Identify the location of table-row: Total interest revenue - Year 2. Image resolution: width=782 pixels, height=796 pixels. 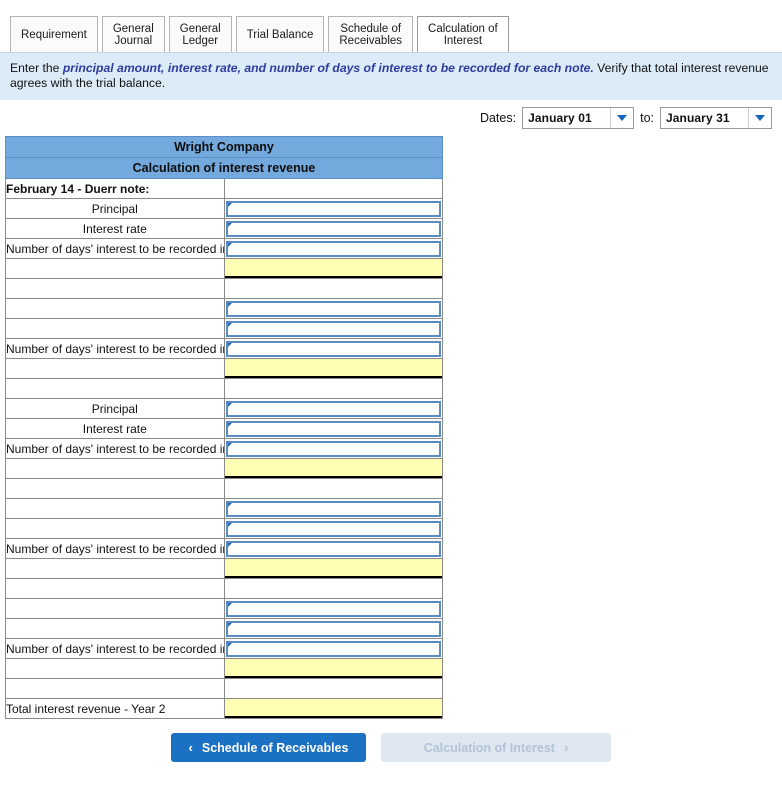
(224, 708).